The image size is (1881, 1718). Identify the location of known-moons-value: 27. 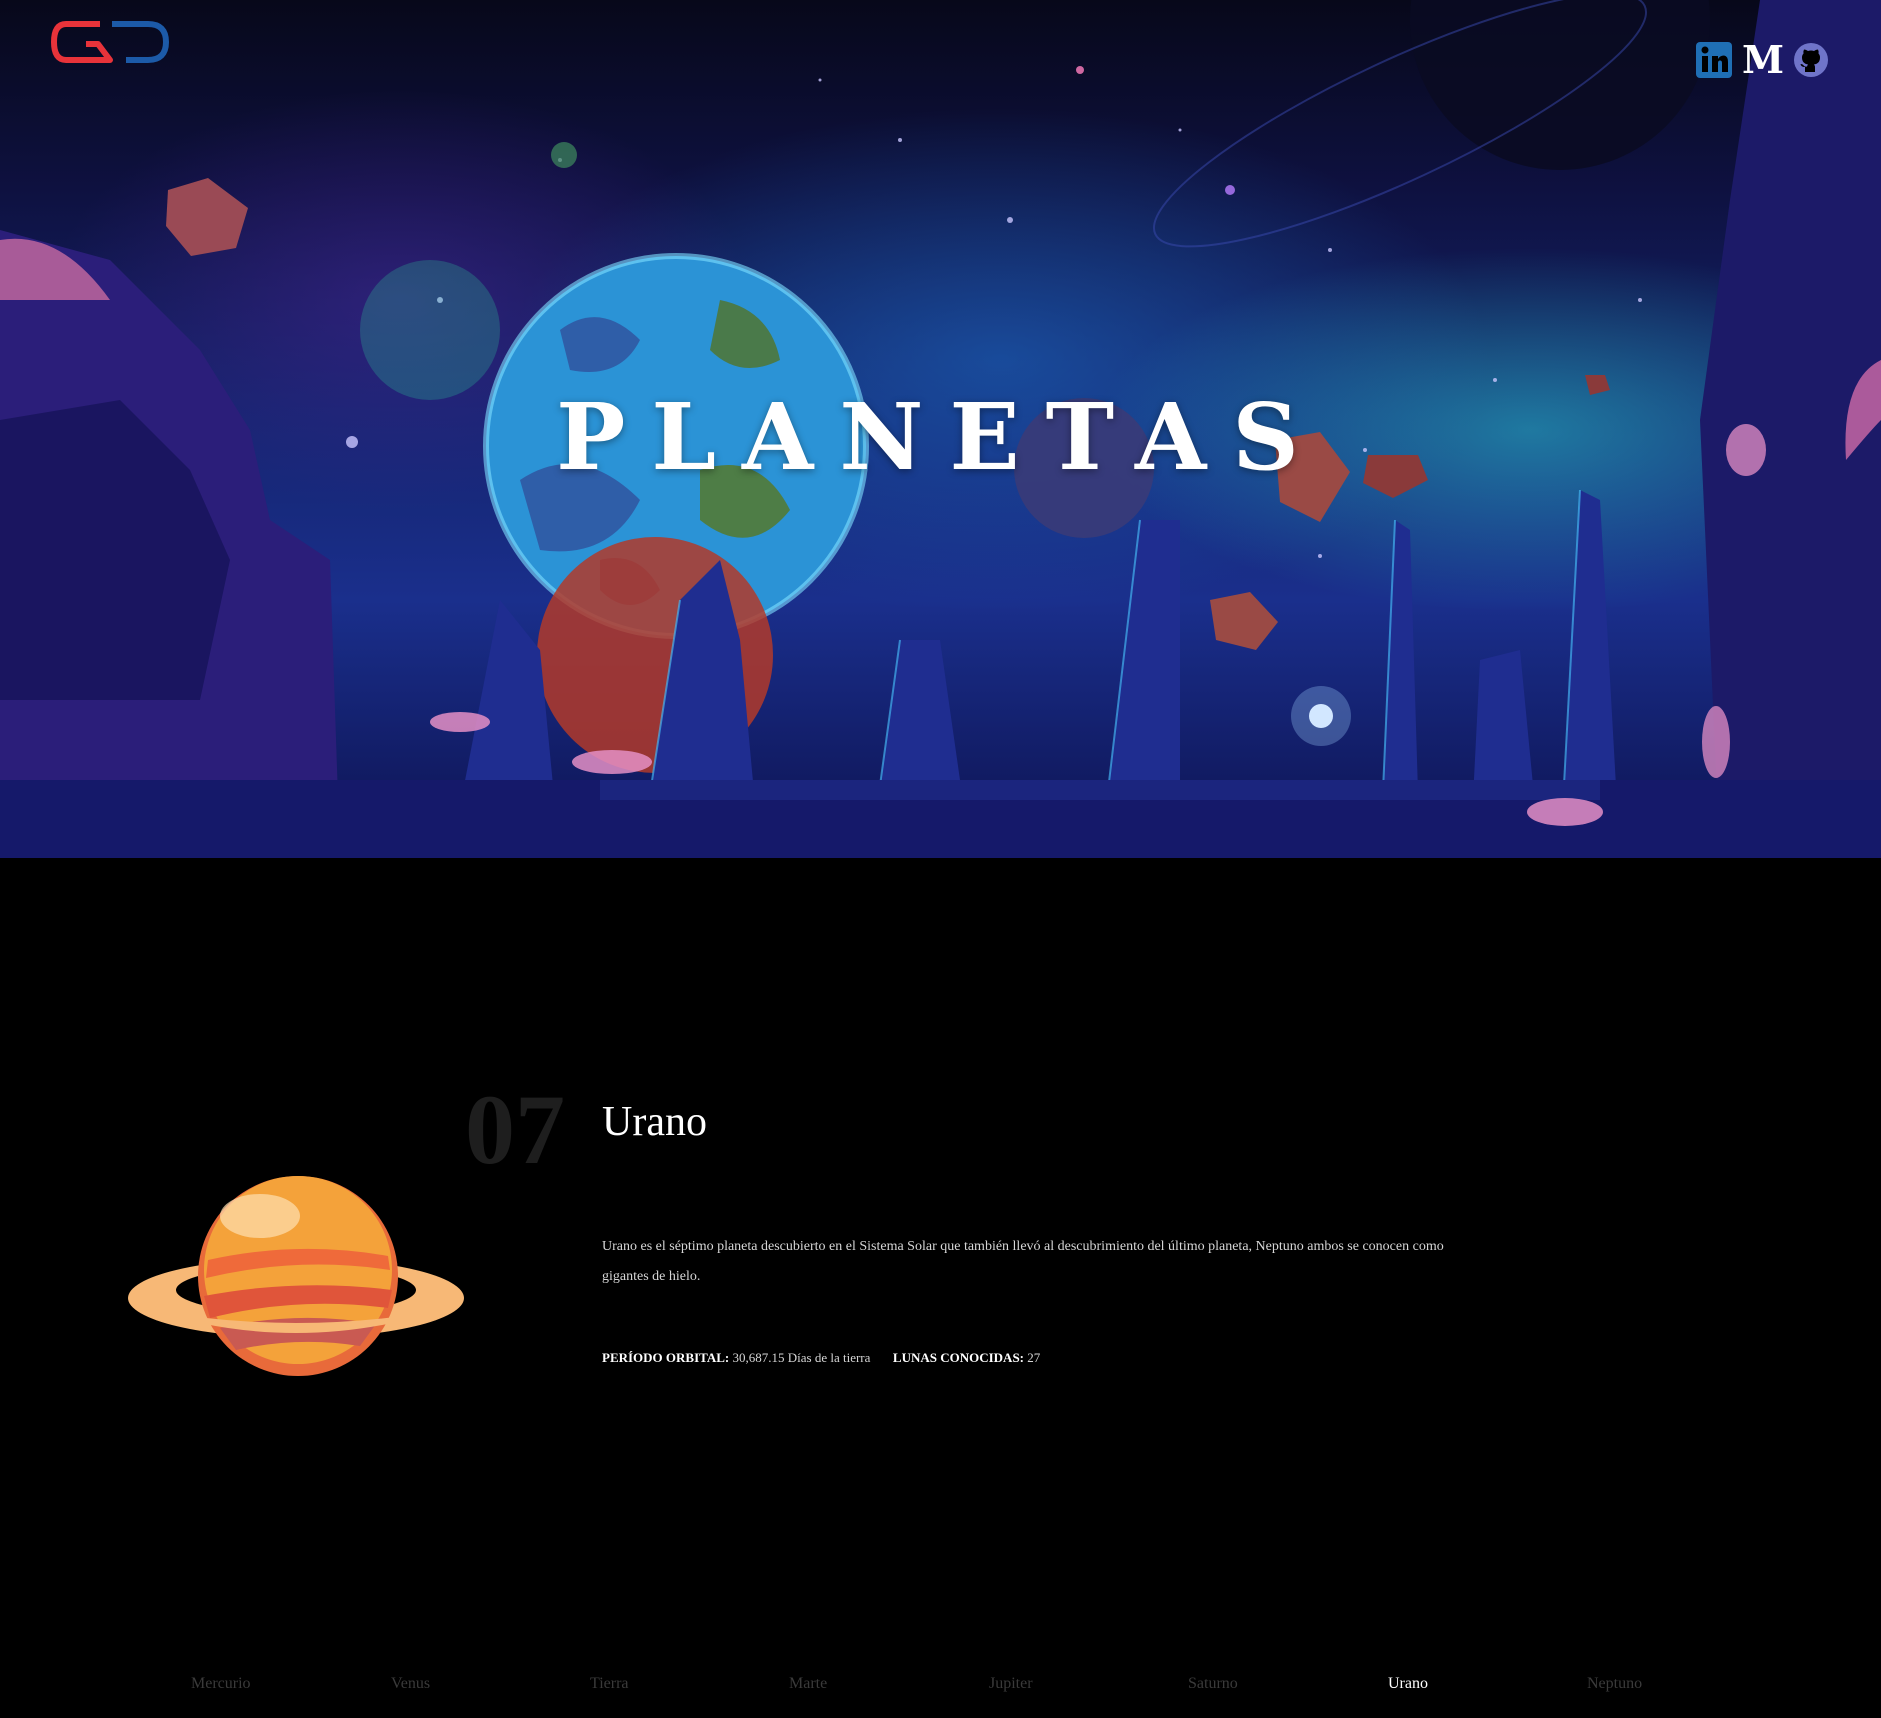
(1034, 1357).